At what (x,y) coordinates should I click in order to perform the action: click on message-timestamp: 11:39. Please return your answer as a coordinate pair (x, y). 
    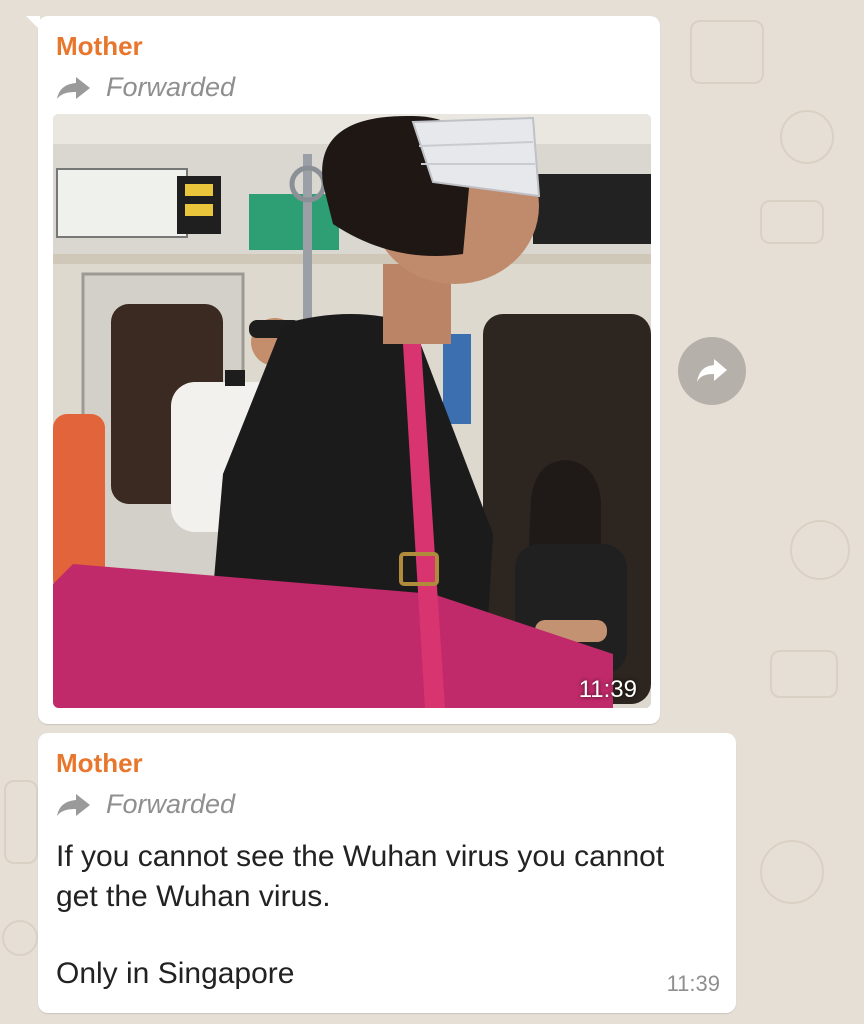
    Looking at the image, I should click on (693, 983).